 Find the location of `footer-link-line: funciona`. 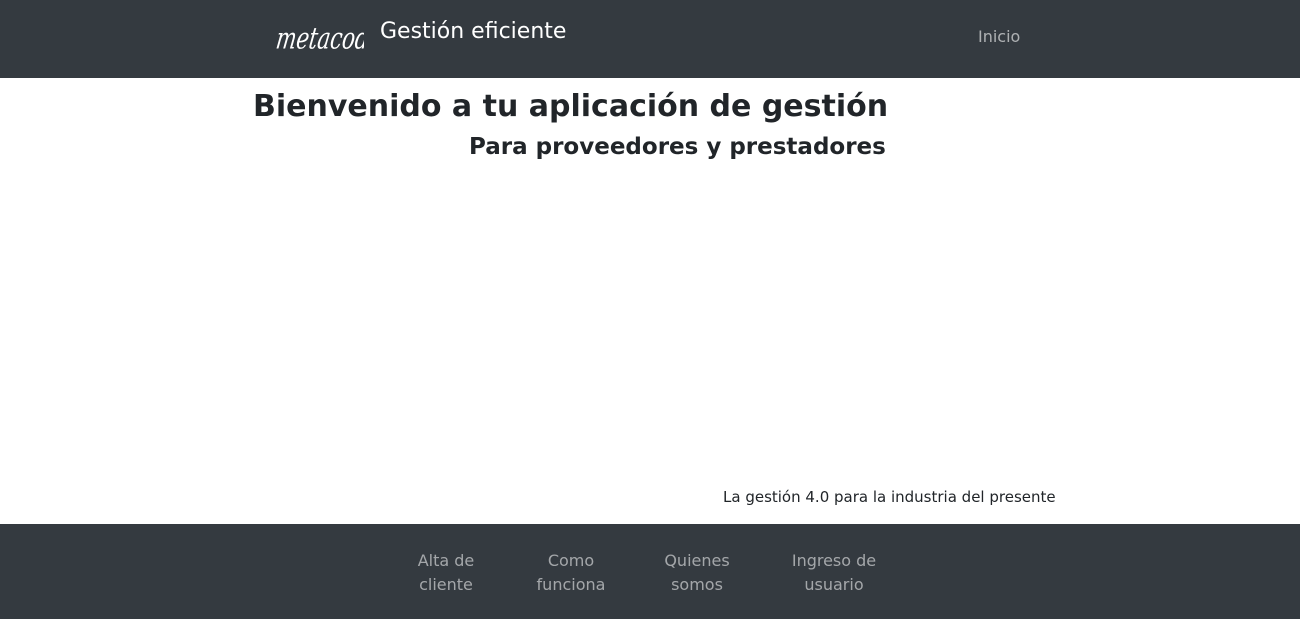

footer-link-line: funciona is located at coordinates (571, 584).